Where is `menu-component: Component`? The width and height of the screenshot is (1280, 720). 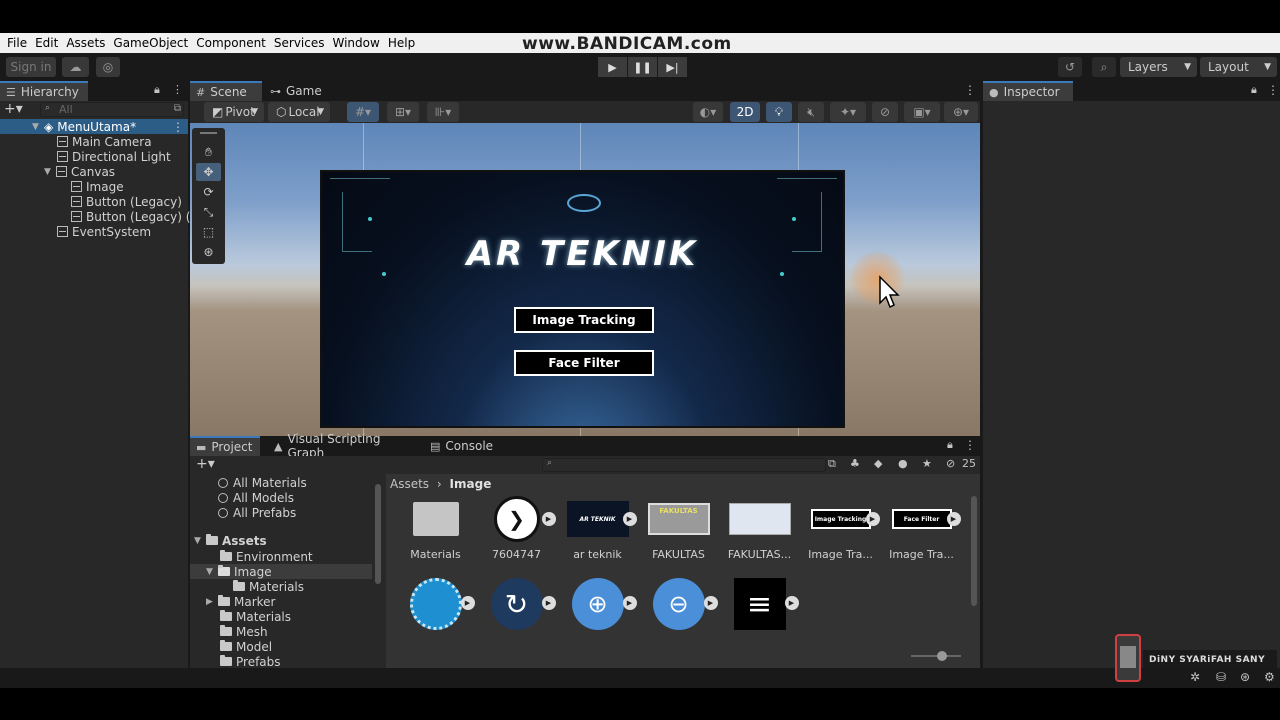
menu-component: Component is located at coordinates (231, 43).